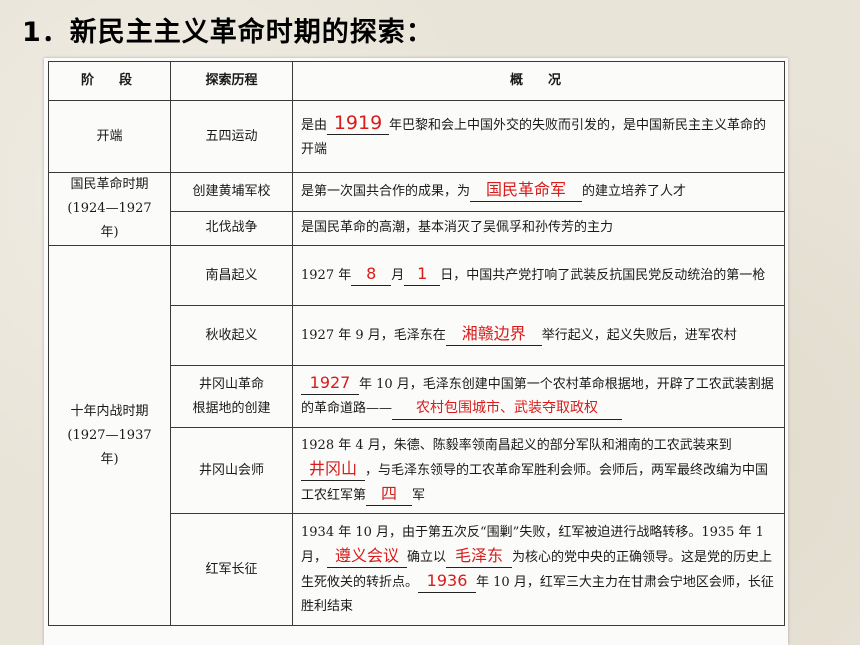 Image resolution: width=860 pixels, height=645 pixels. I want to click on header-process: 探索历程, so click(231, 81).